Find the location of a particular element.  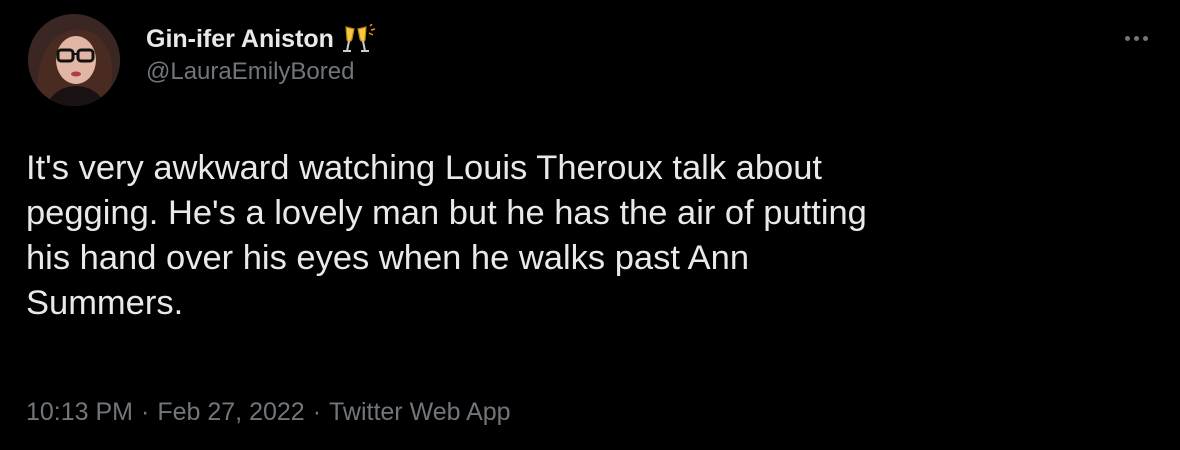

author-block: Gin-ifer Aniston @LauraEmilyBored is located at coordinates (261, 54).